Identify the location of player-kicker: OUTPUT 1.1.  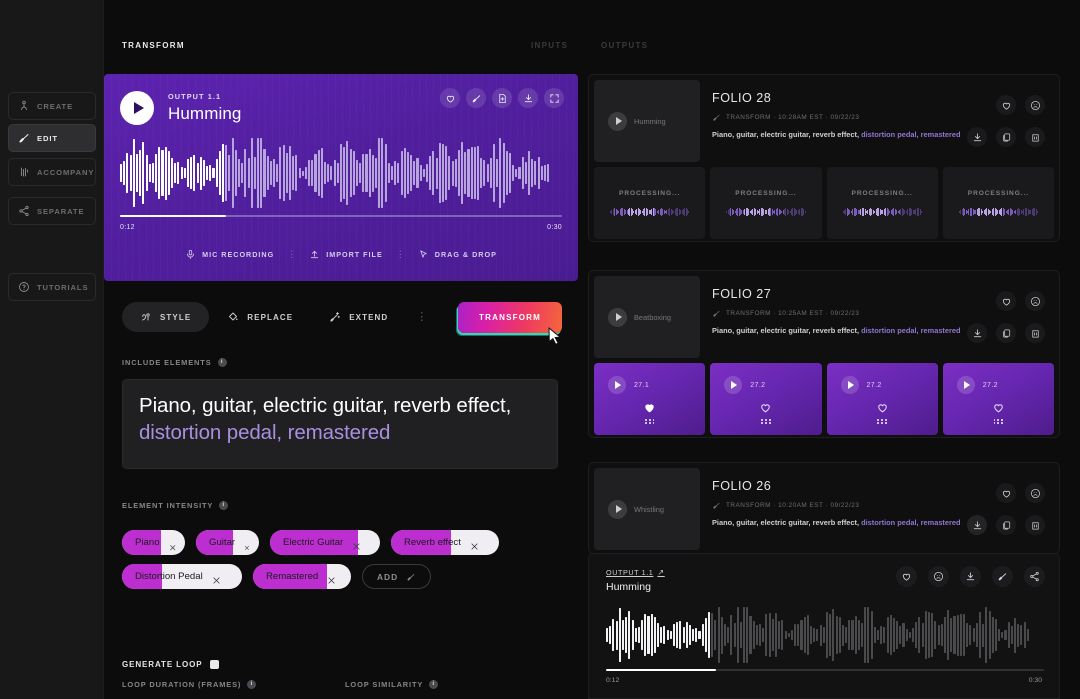
(195, 96).